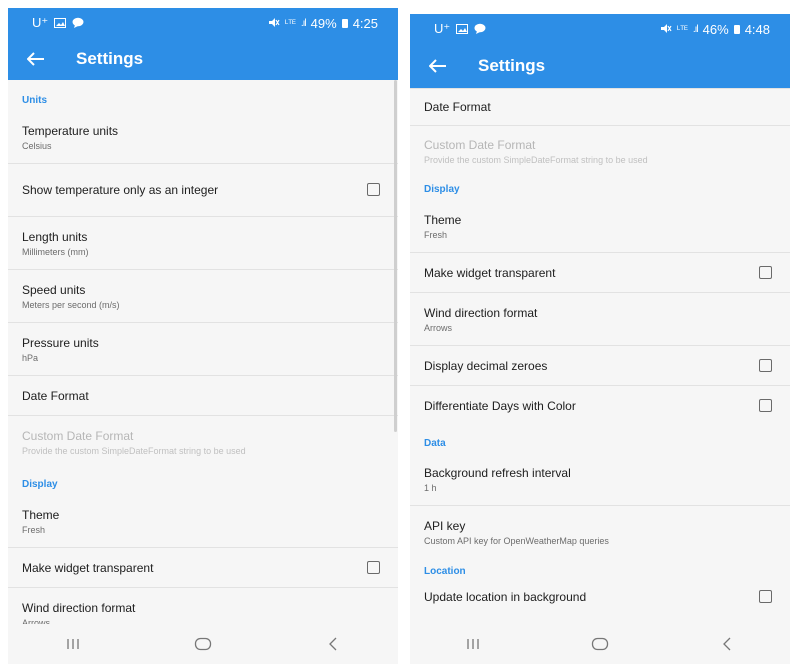  I want to click on status-bar: U⁺ ᴸᵀᴱ .ıl 49% 4:25, so click(203, 23).